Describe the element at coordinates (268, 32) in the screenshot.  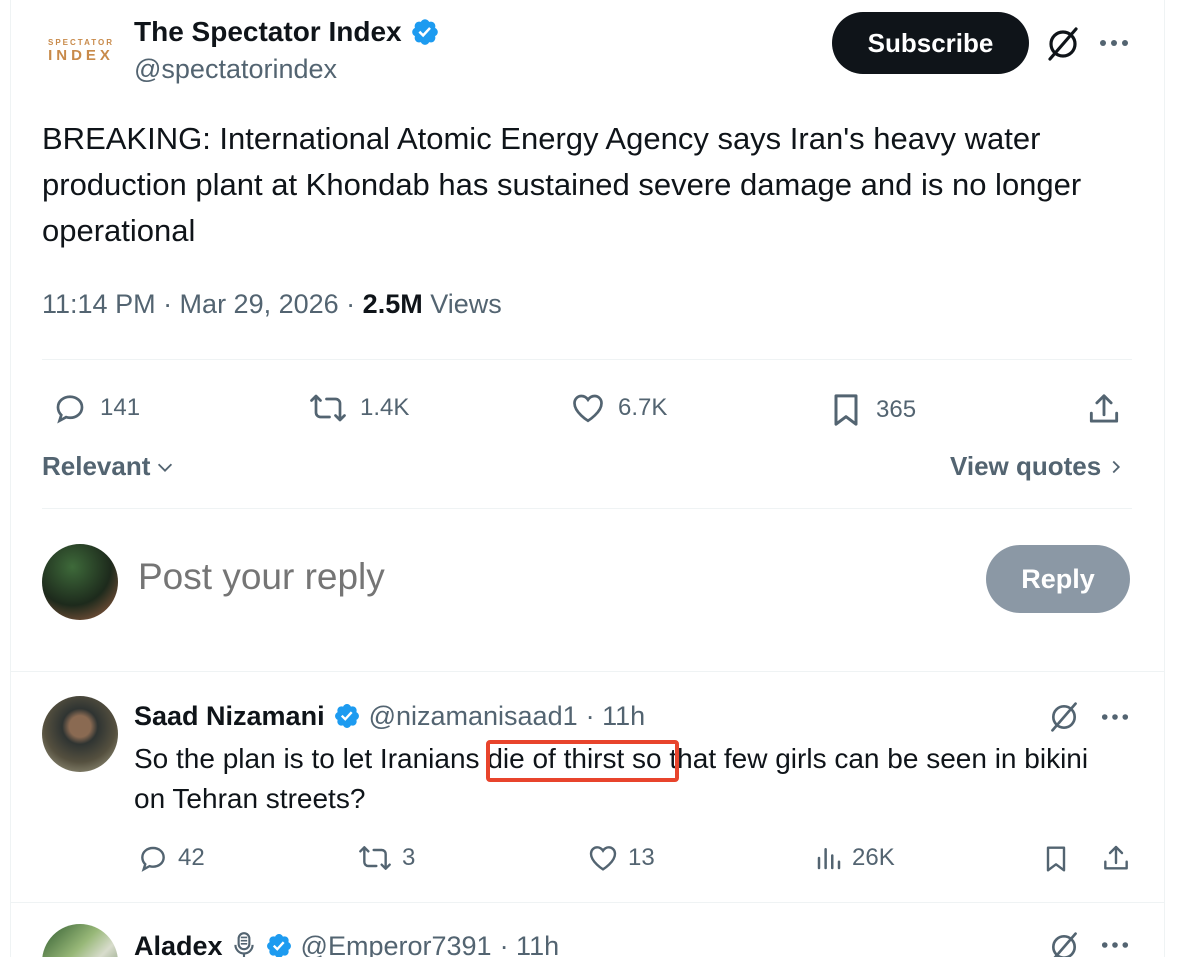
I see `author-name: The Spectator Index` at that location.